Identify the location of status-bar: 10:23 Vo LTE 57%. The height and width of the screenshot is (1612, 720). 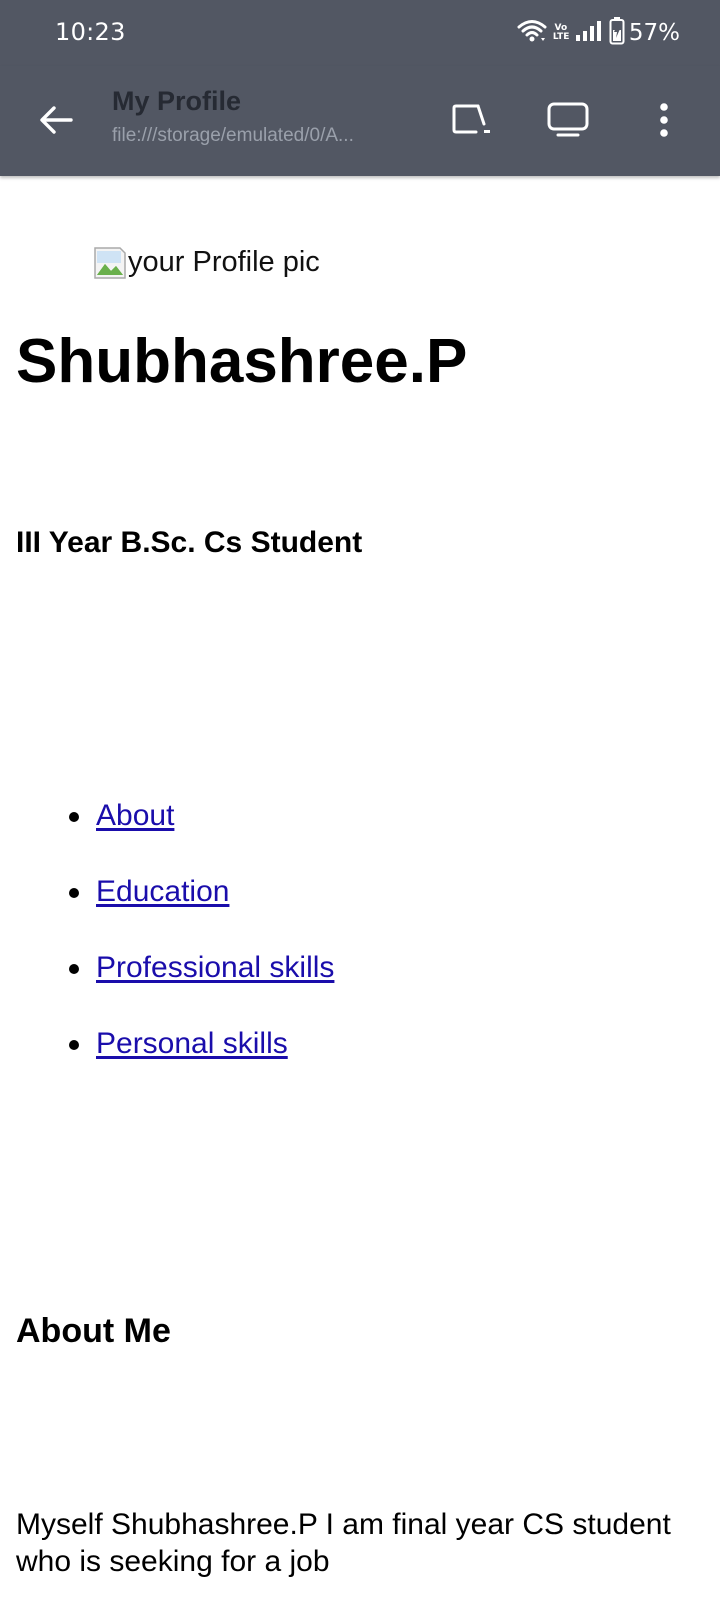
(360, 33).